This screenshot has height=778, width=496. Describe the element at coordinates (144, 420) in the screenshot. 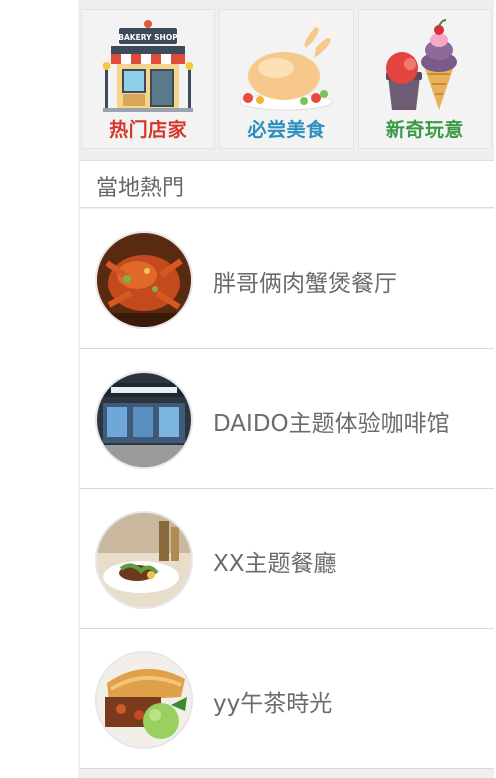

I see `cafe-storefront-photo` at that location.